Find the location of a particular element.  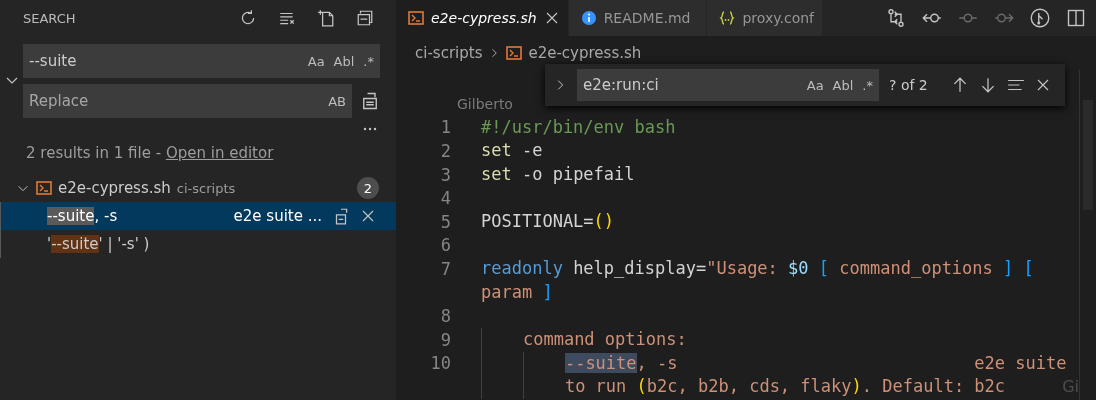

editor-tab: proxy.conf is located at coordinates (765, 18).